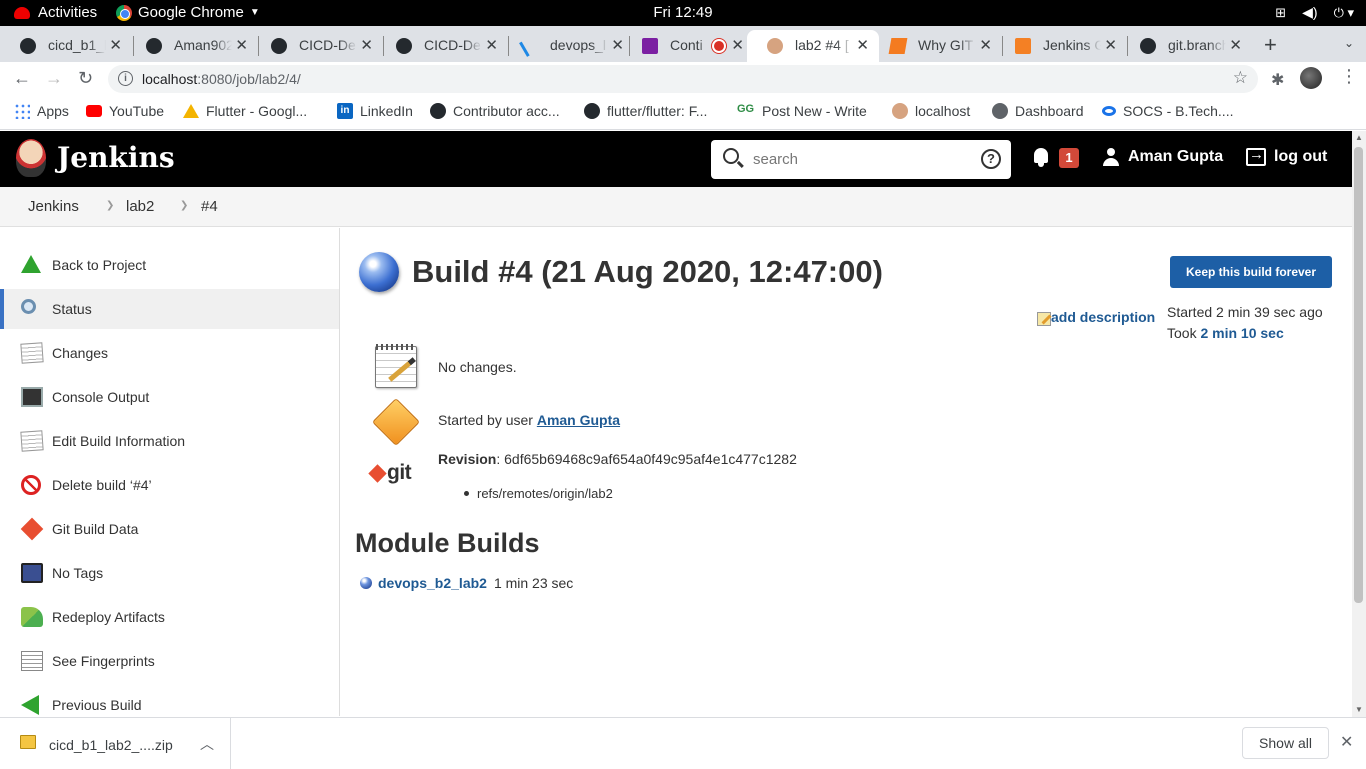  Describe the element at coordinates (169, 353) in the screenshot. I see `task-changes: Changes` at that location.